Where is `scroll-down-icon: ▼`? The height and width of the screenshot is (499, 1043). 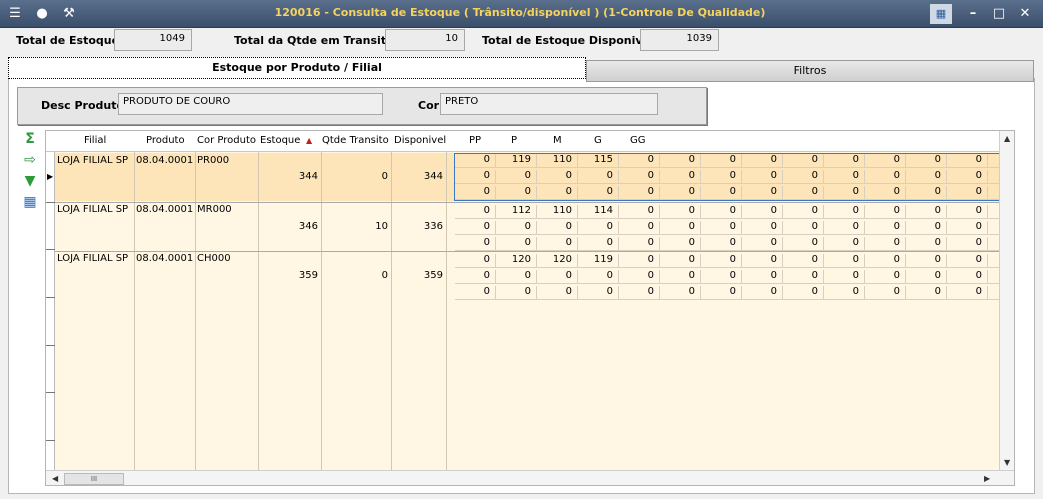
scroll-down-icon: ▼ is located at coordinates (1007, 462).